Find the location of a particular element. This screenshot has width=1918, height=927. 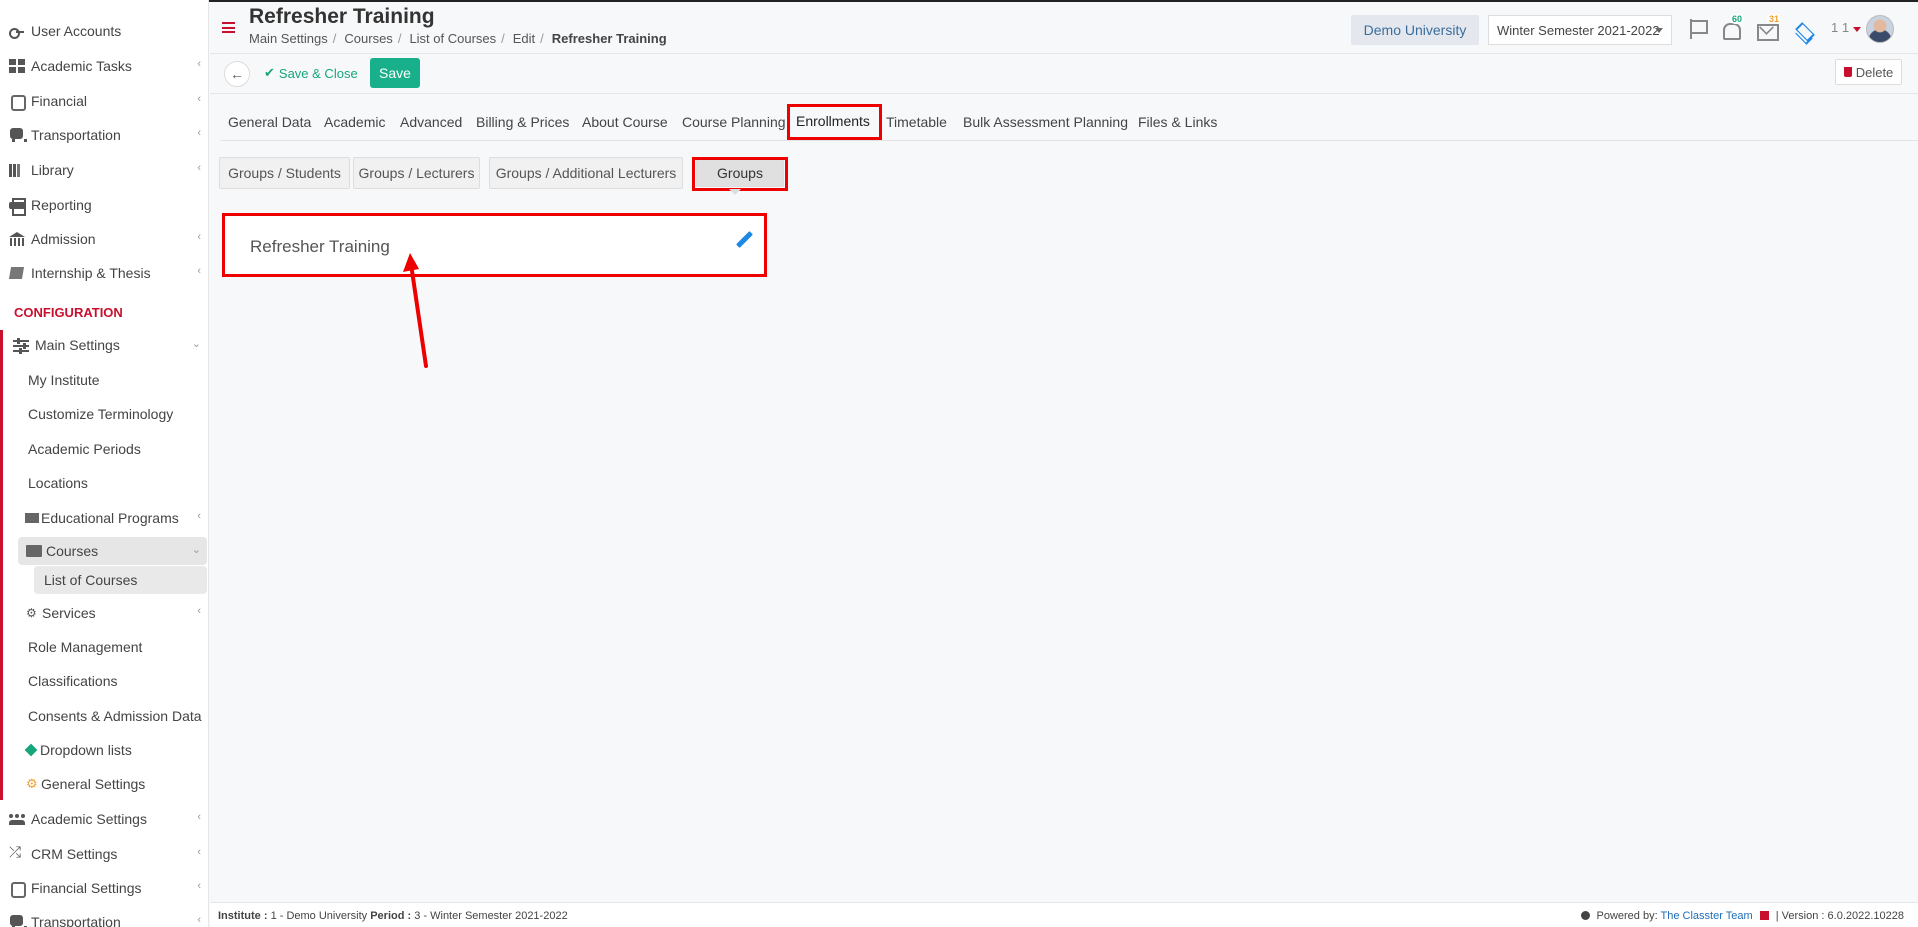

pencil-icon is located at coordinates (744, 240).